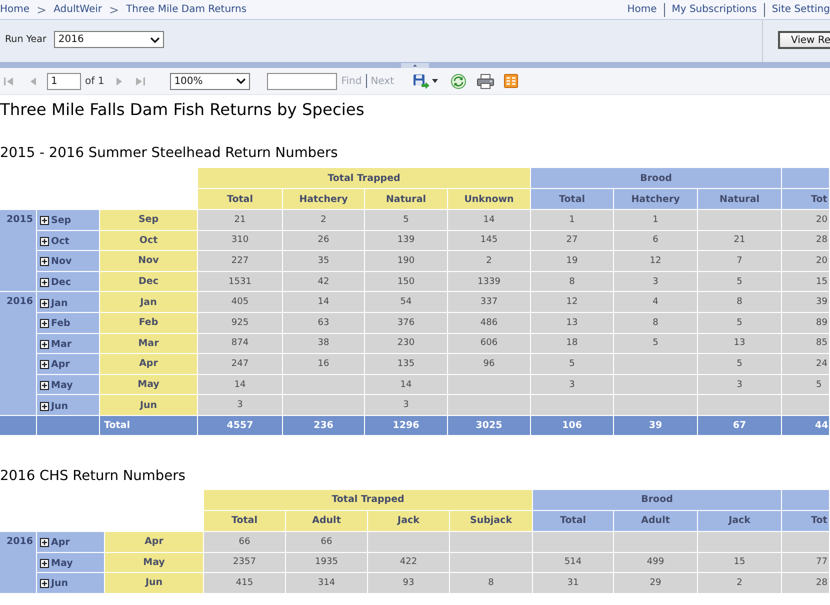  I want to click on top-nav-link: My Subscriptions, so click(714, 9).